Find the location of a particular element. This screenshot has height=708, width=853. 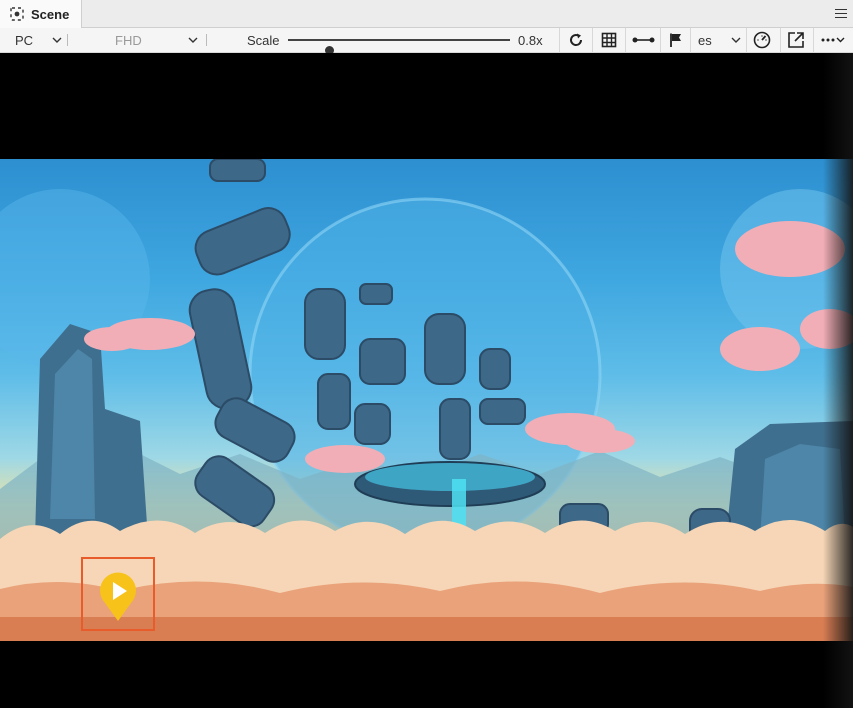

resolution-select: FHD is located at coordinates (157, 40).